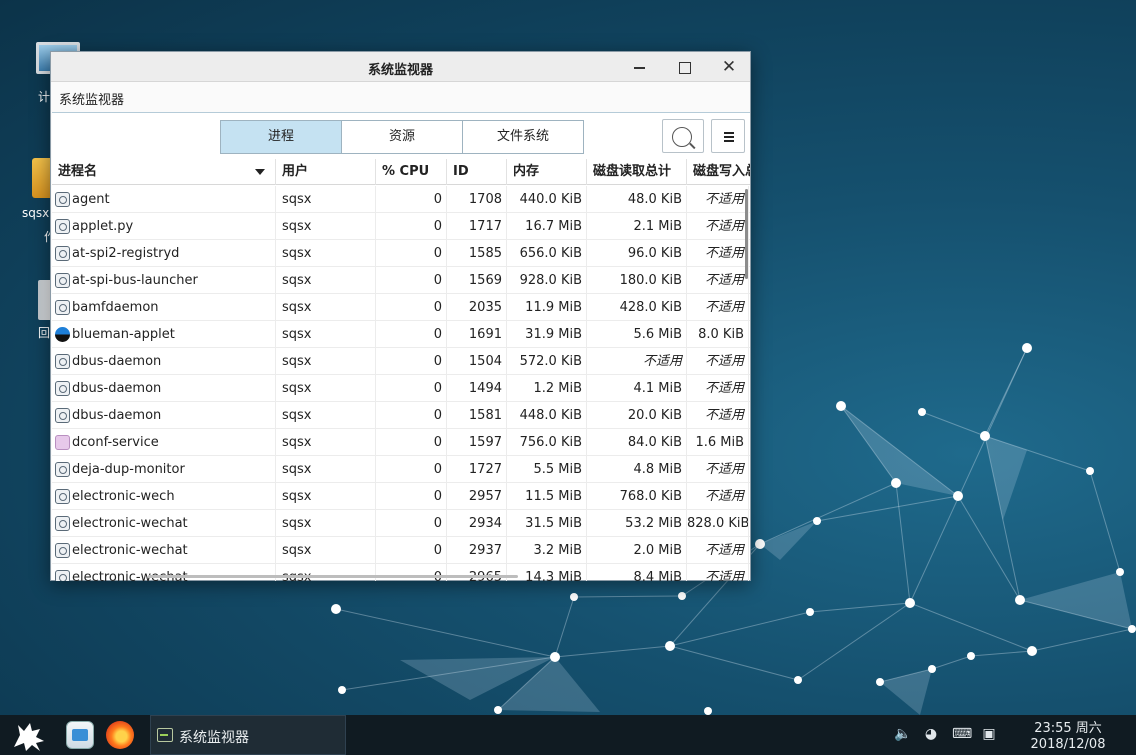 This screenshot has width=1136, height=755. Describe the element at coordinates (411, 172) in the screenshot. I see `column-header-cpu: % CPU` at that location.